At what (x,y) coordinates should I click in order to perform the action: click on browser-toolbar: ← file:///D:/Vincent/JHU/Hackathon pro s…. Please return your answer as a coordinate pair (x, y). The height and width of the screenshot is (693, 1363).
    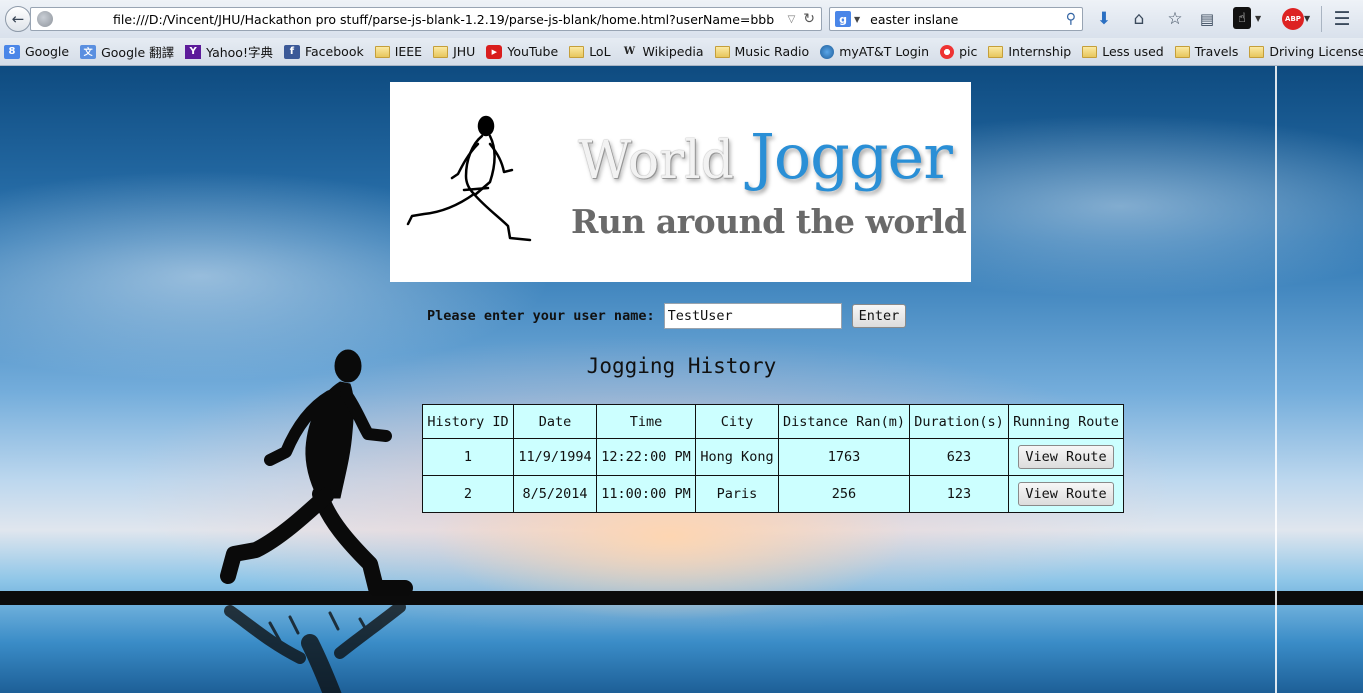
    Looking at the image, I should click on (681, 19).